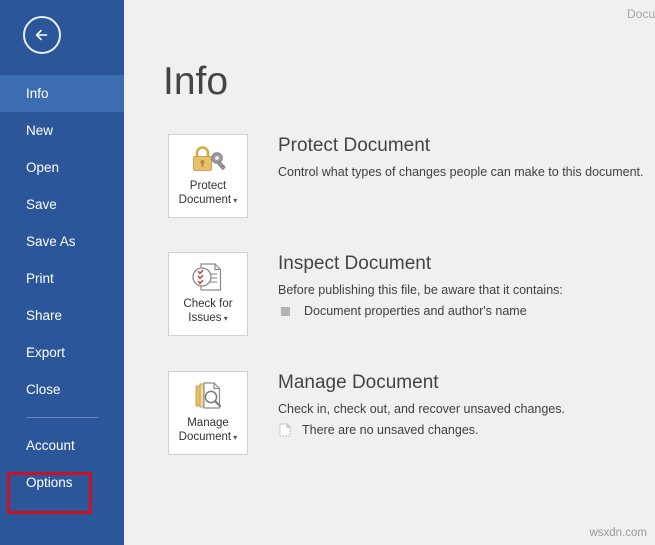 Image resolution: width=655 pixels, height=545 pixels. What do you see at coordinates (62, 93) in the screenshot?
I see `sidebar-item-info: Info` at bounding box center [62, 93].